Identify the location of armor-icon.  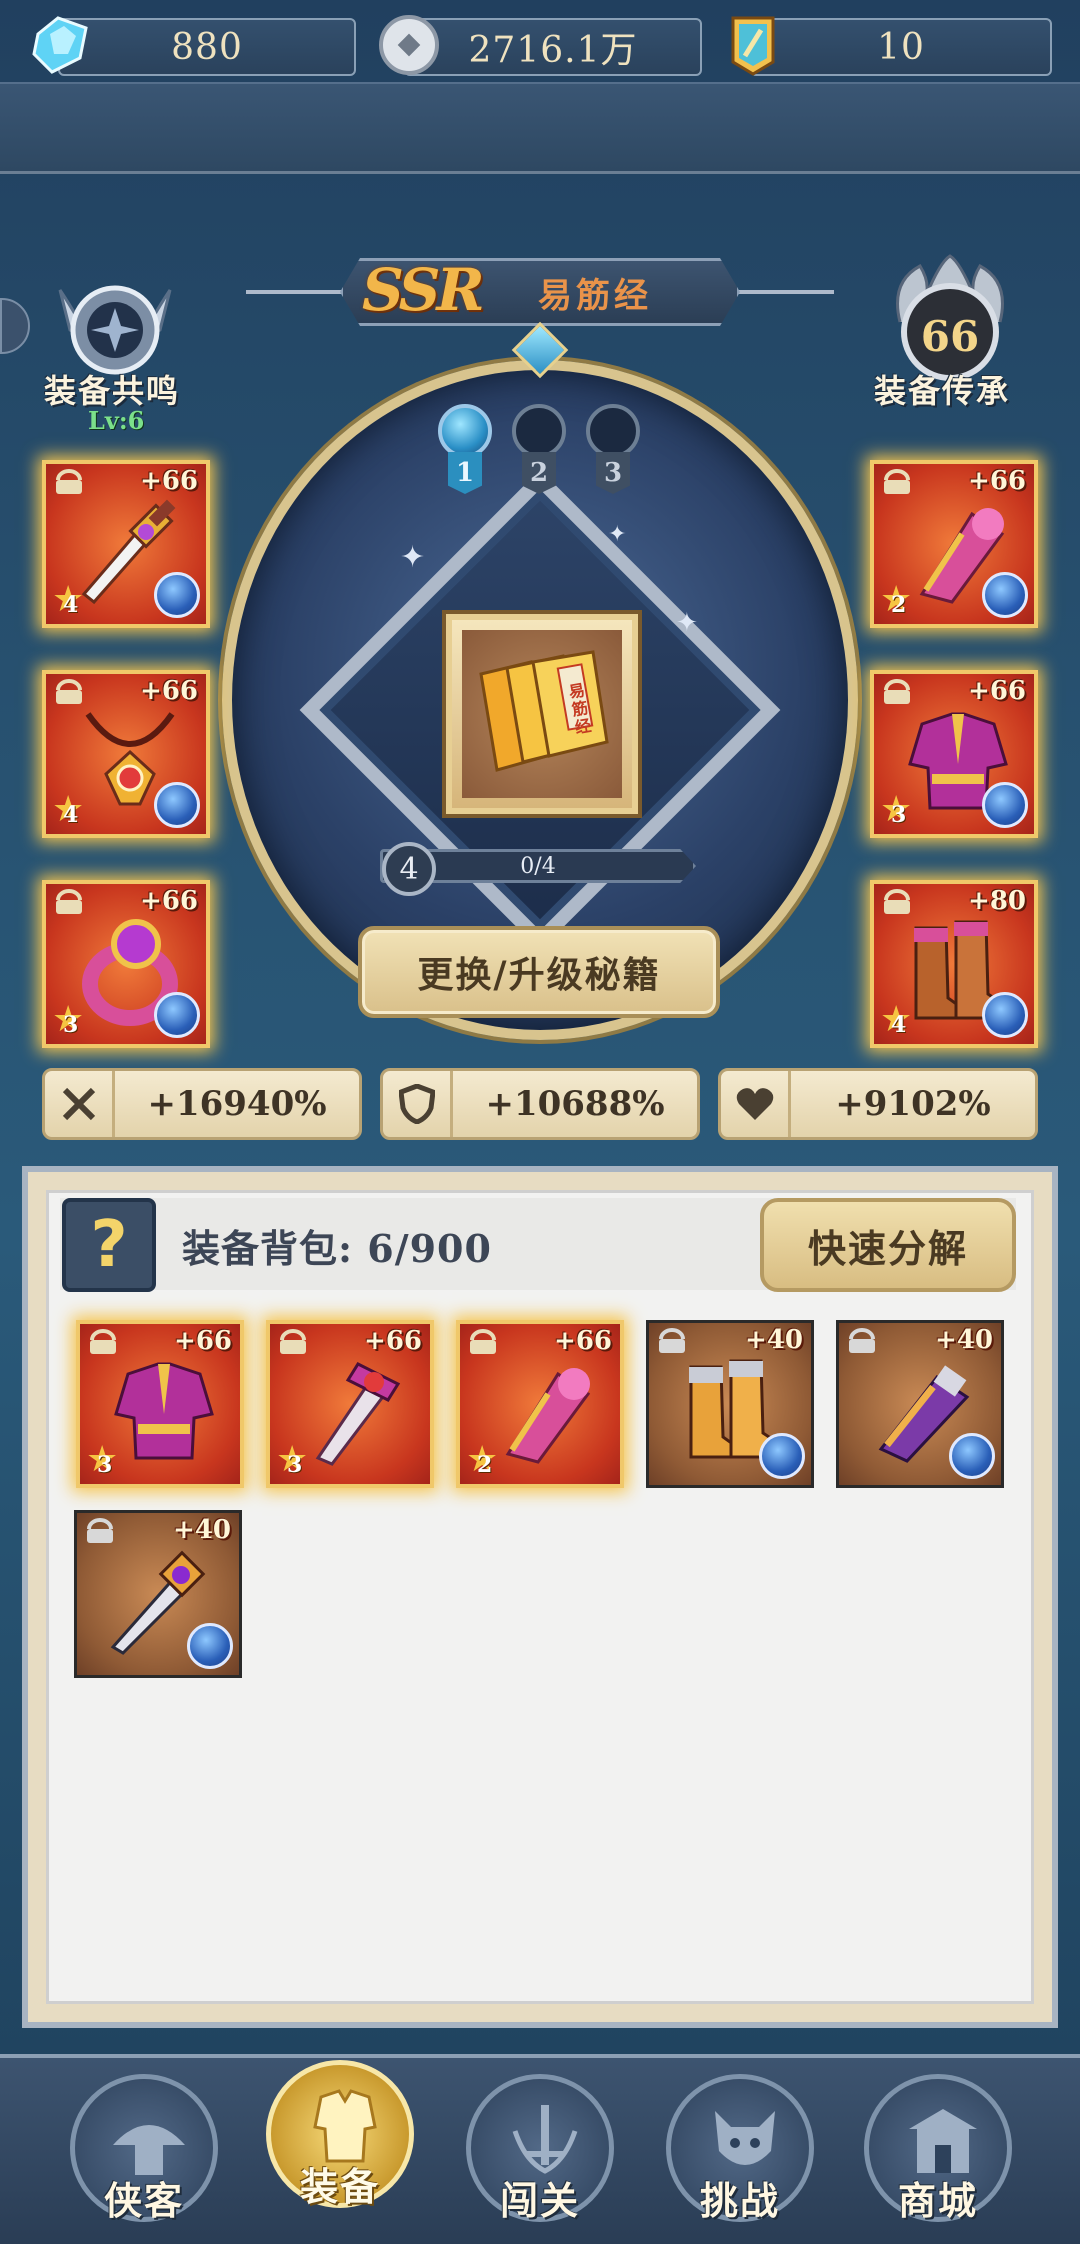
(345, 2126).